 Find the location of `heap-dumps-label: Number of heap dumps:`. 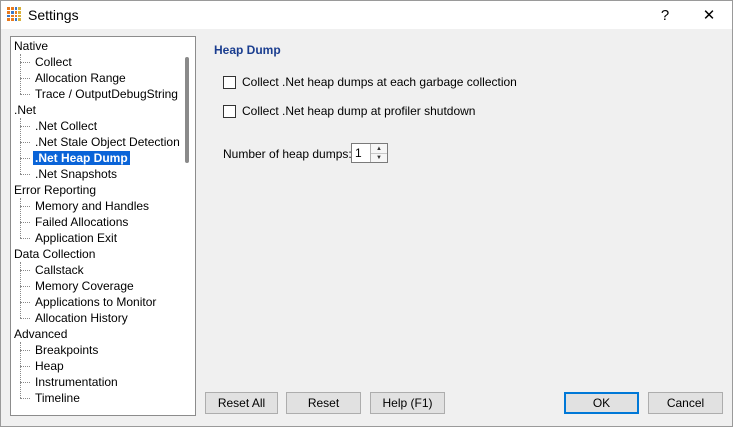

heap-dumps-label: Number of heap dumps: is located at coordinates (287, 154).